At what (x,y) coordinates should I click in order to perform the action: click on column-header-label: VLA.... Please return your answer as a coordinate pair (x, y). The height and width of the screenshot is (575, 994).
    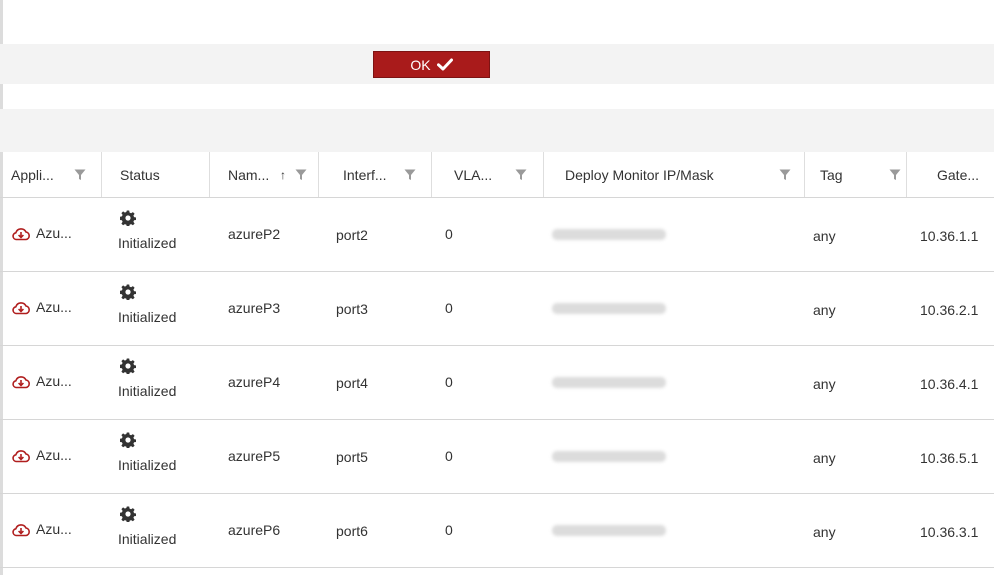
    Looking at the image, I should click on (473, 174).